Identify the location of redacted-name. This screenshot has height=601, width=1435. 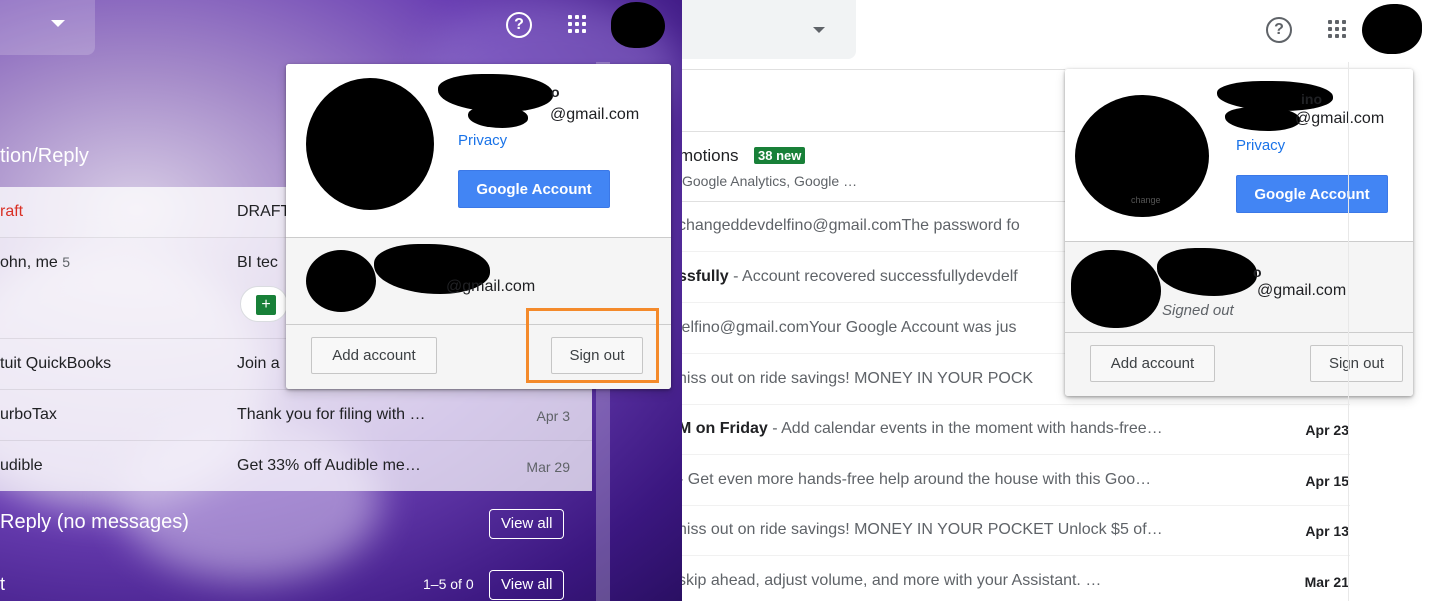
(1207, 272).